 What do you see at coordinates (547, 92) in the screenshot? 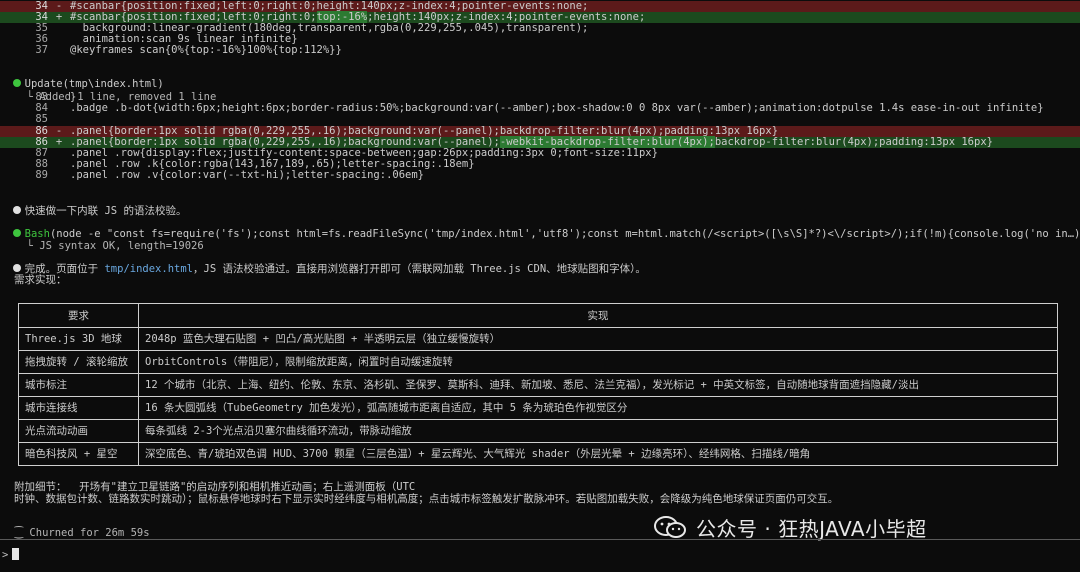
I see `update-summary-line: └ Added 1 line, removed 1 line` at bounding box center [547, 92].